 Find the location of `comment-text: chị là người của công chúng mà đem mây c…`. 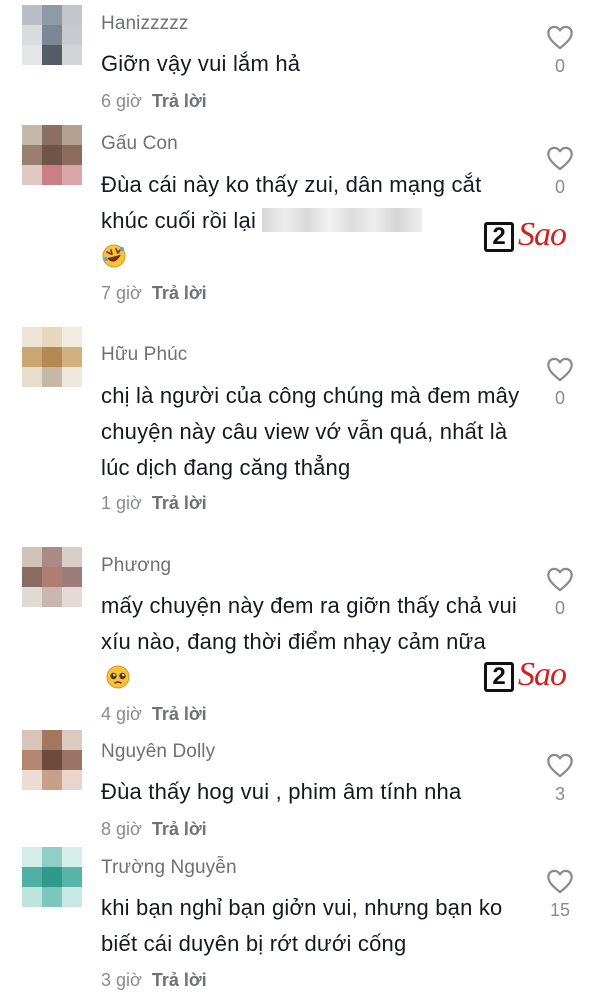

comment-text: chị là người của công chúng mà đem mây c… is located at coordinates (310, 431).